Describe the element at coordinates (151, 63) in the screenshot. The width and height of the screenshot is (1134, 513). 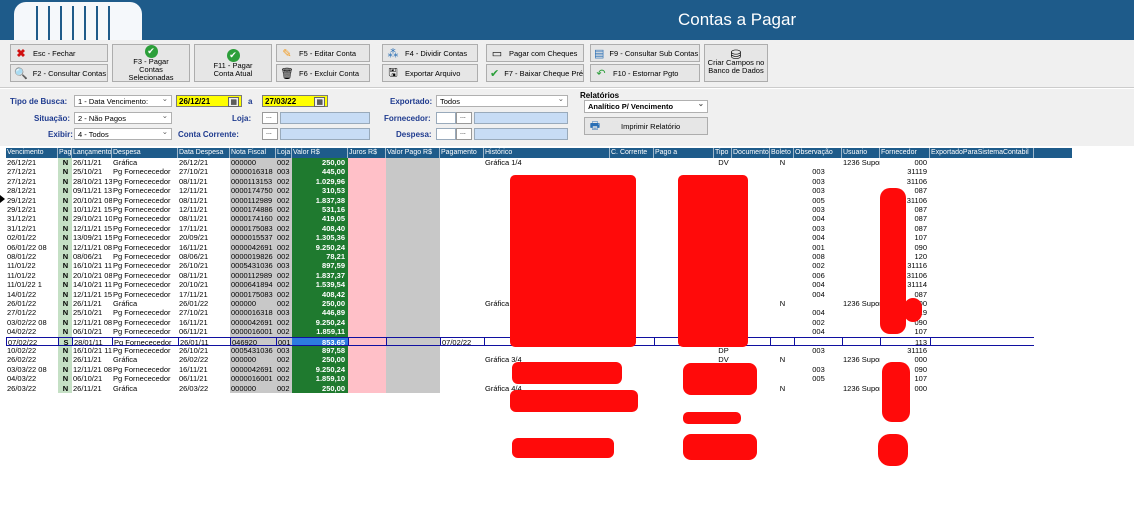
I see `pay-selected-button: ✔ F3 - Pagar Contas Selecionadas` at that location.